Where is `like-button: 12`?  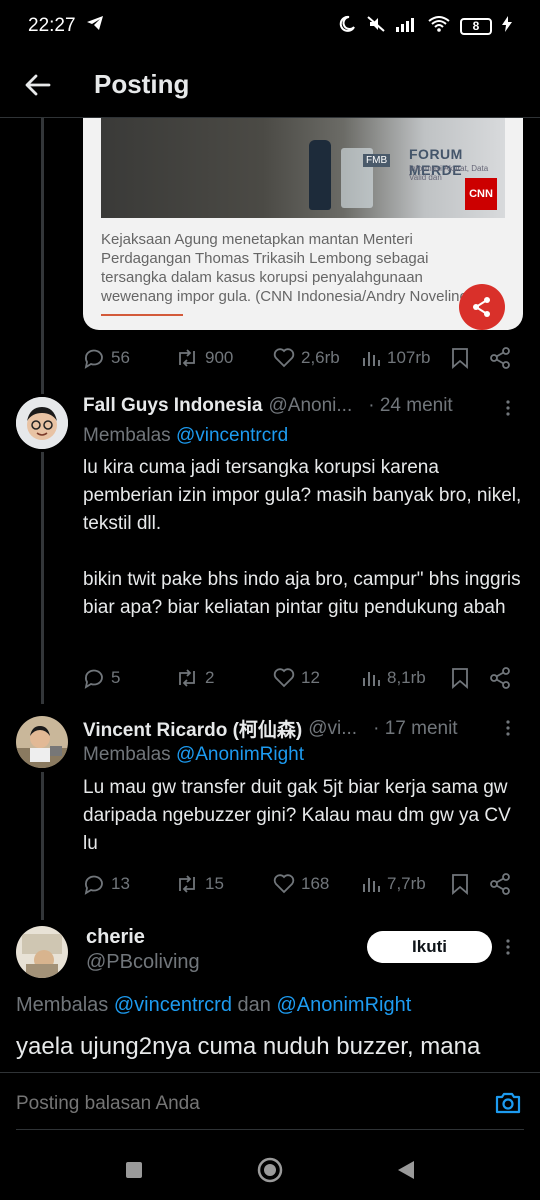 like-button: 12 is located at coordinates (317, 678).